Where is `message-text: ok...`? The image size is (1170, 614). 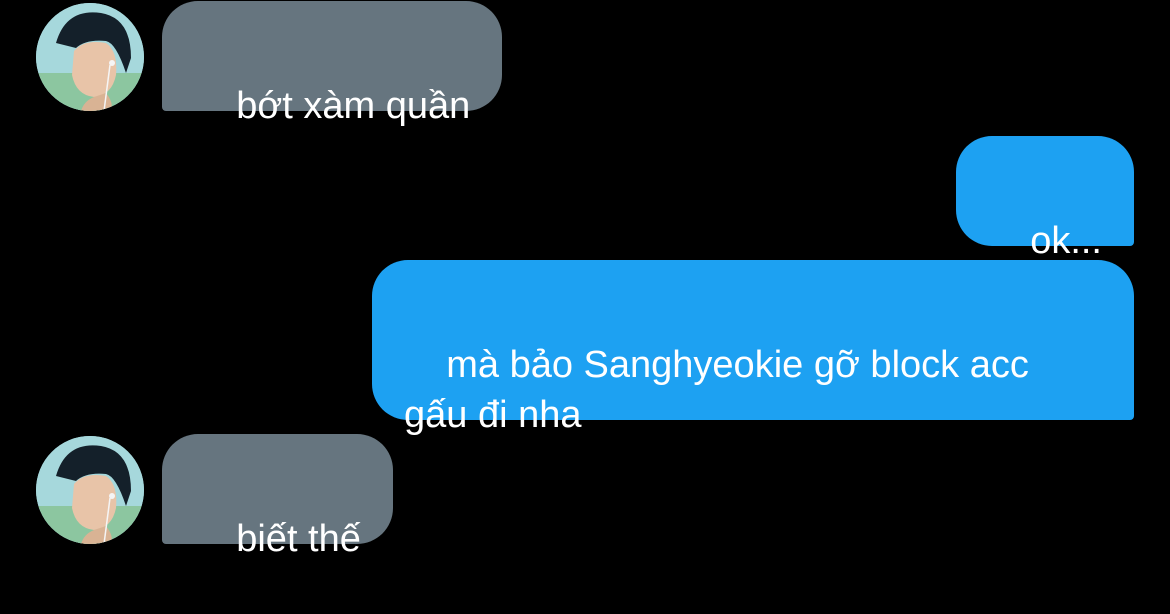 message-text: ok... is located at coordinates (1066, 241).